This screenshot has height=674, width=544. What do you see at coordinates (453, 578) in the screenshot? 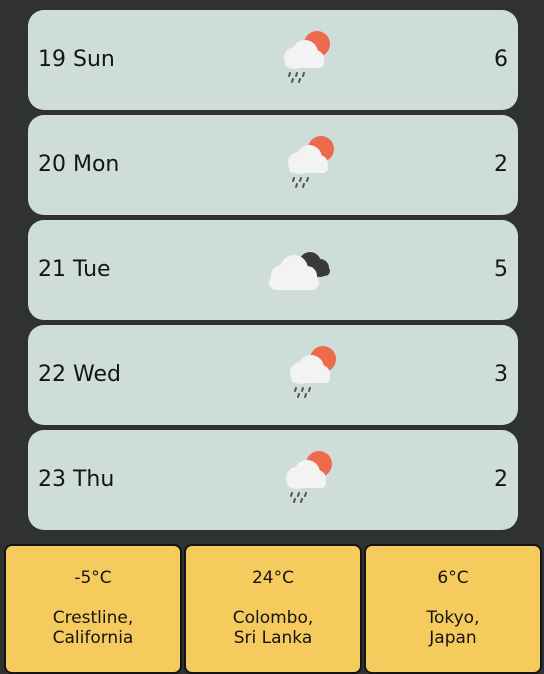
I see `city-temperature: 6°C` at bounding box center [453, 578].